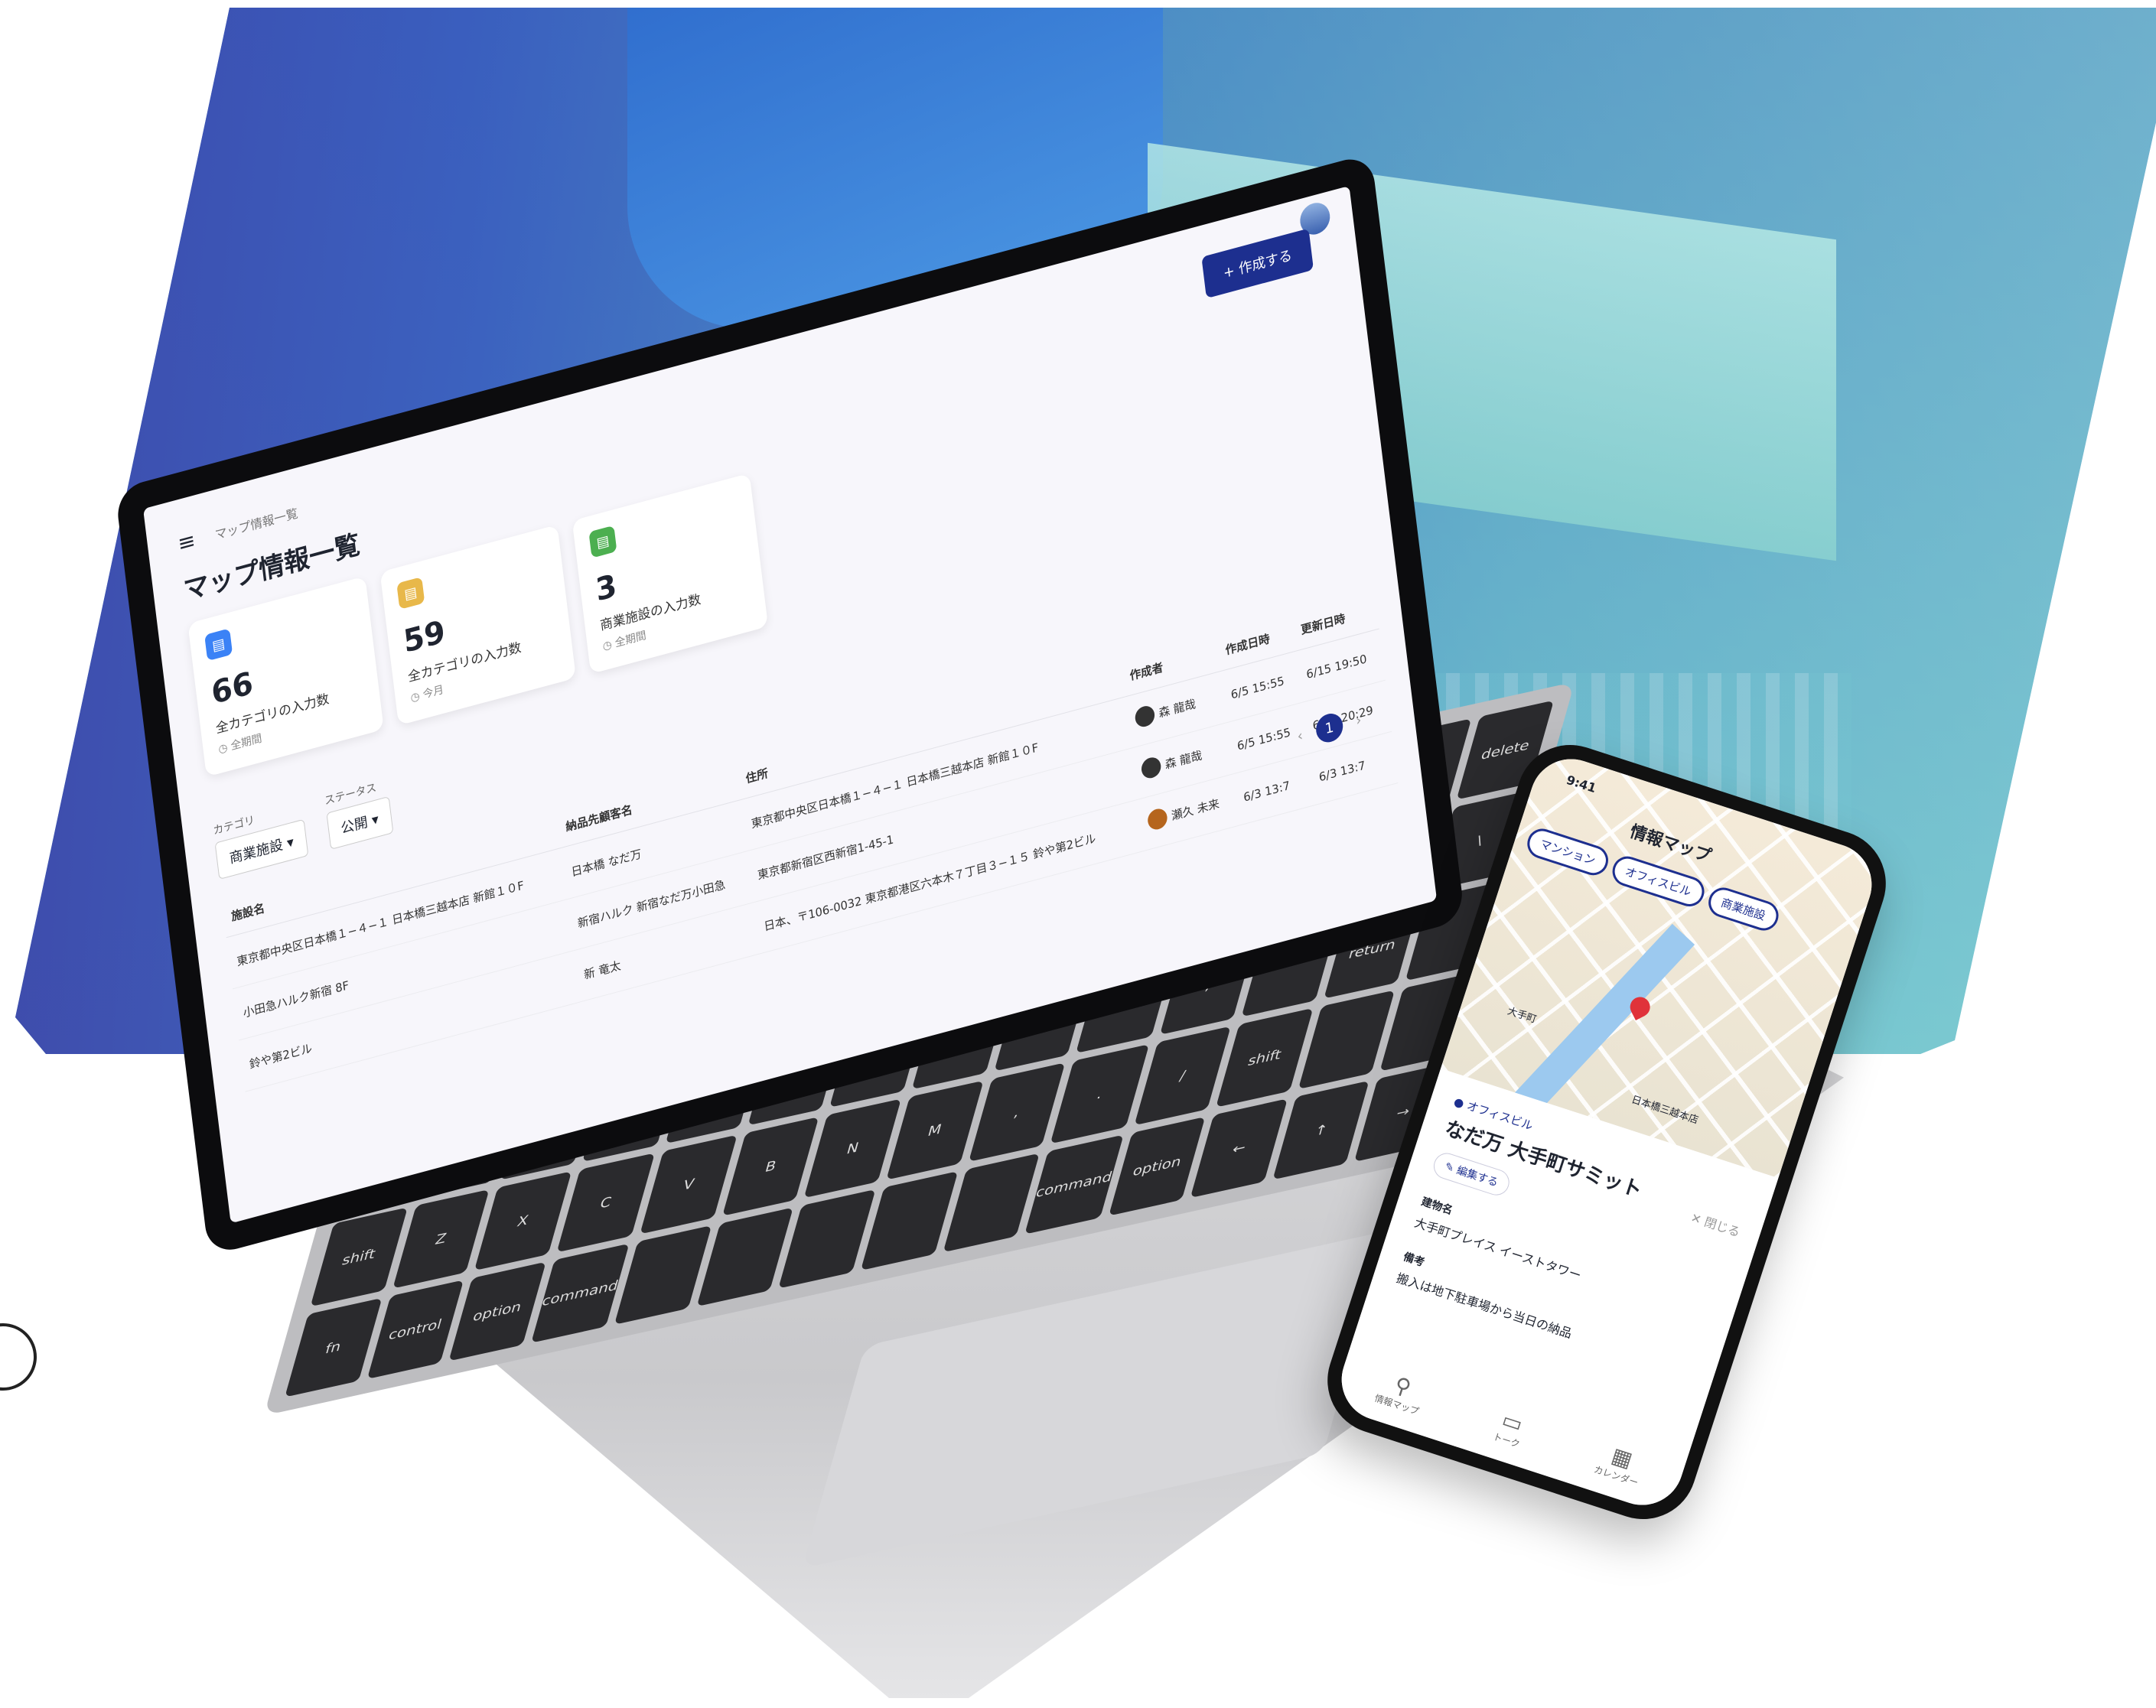 The width and height of the screenshot is (2156, 1708). I want to click on keyboard-key: control, so click(415, 1330).